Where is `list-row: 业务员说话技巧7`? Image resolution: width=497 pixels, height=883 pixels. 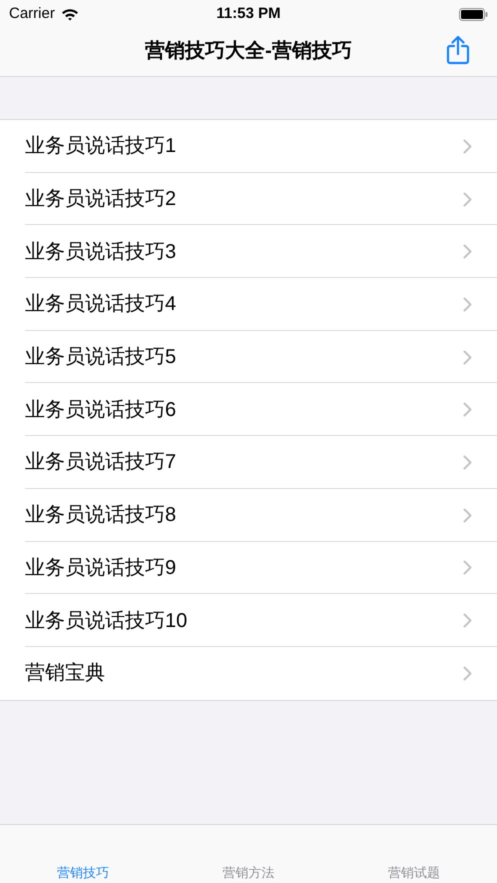
list-row: 业务员说话技巧7 is located at coordinates (248, 462).